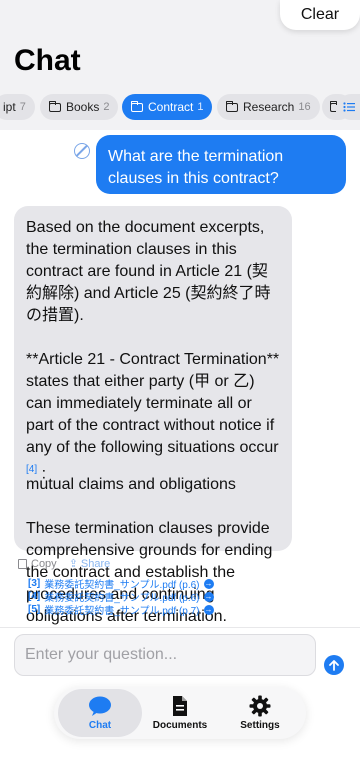 The image size is (360, 780). I want to click on tab-label: Settings, so click(260, 725).